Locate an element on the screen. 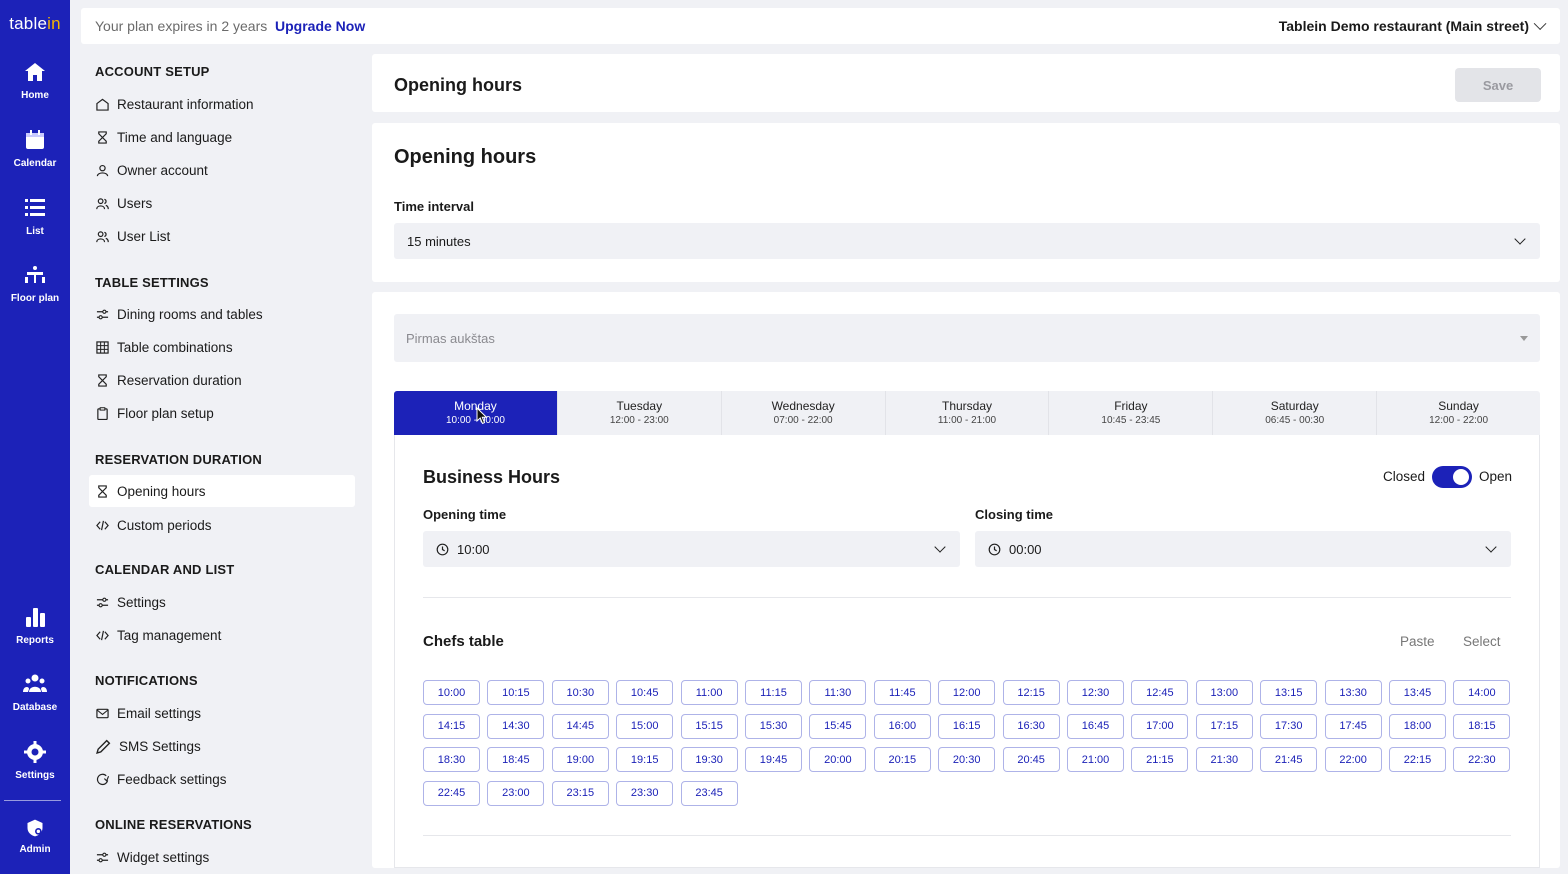 The image size is (1568, 874). save-button: Save is located at coordinates (1498, 85).